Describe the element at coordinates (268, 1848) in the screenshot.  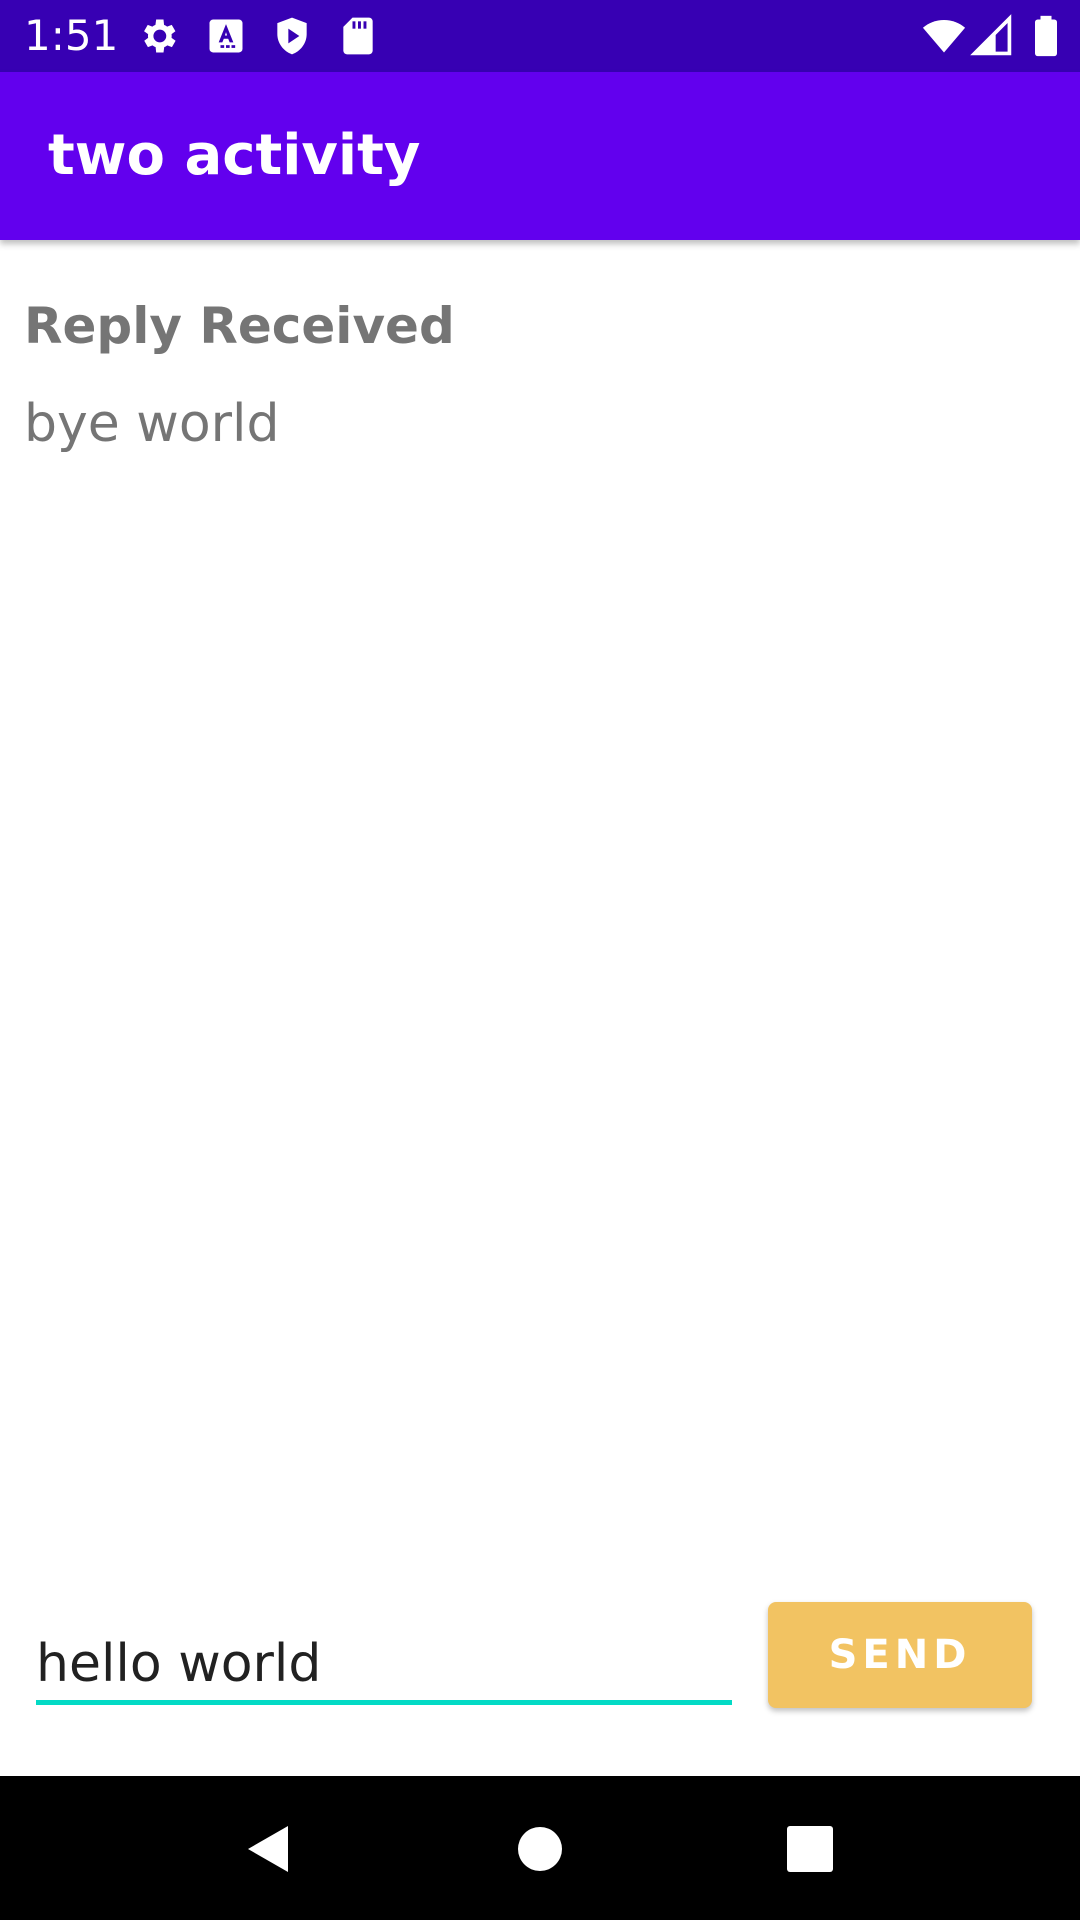
I see `back-icon` at that location.